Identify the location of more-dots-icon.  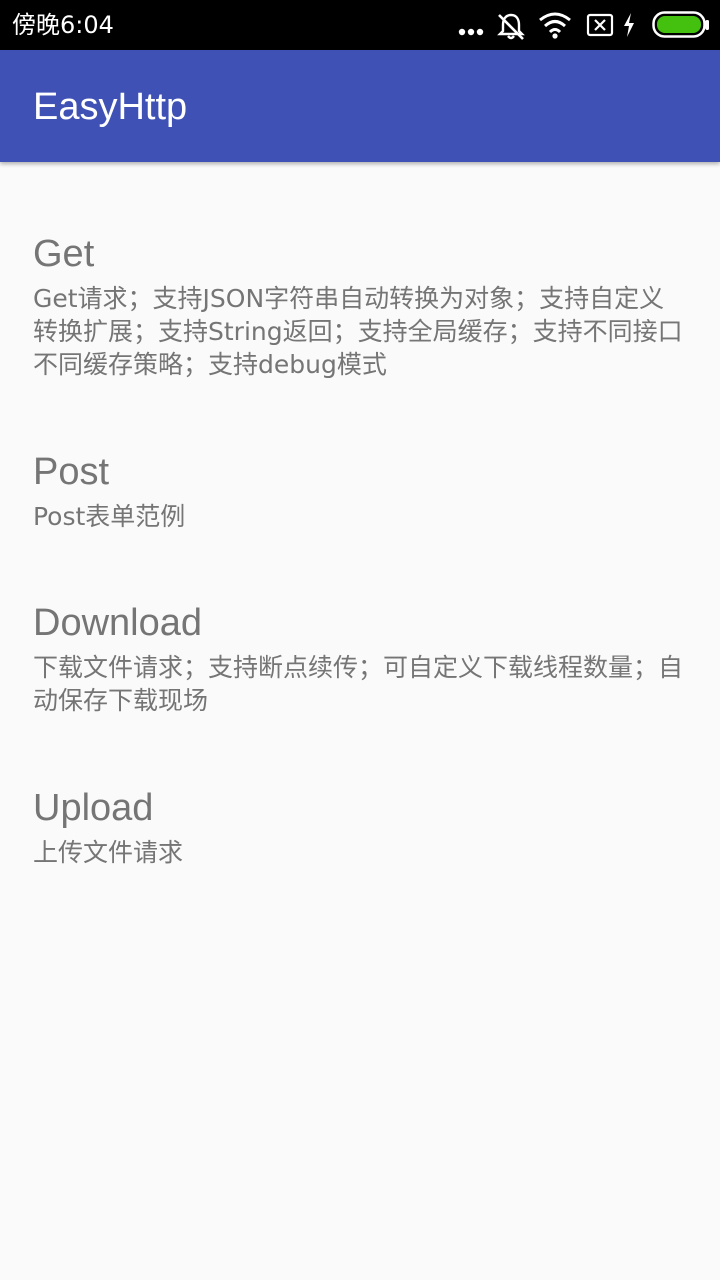
(471, 32).